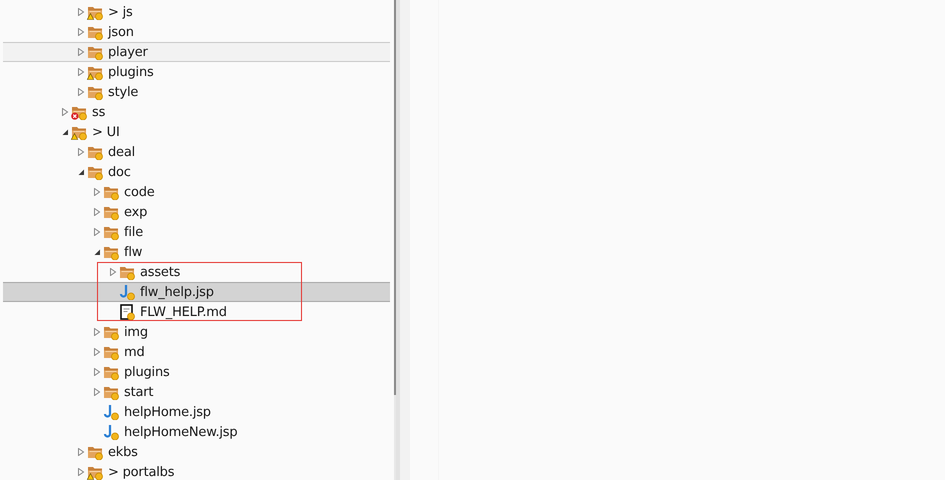  I want to click on item-label: helpHomeNew.jsp, so click(181, 432).